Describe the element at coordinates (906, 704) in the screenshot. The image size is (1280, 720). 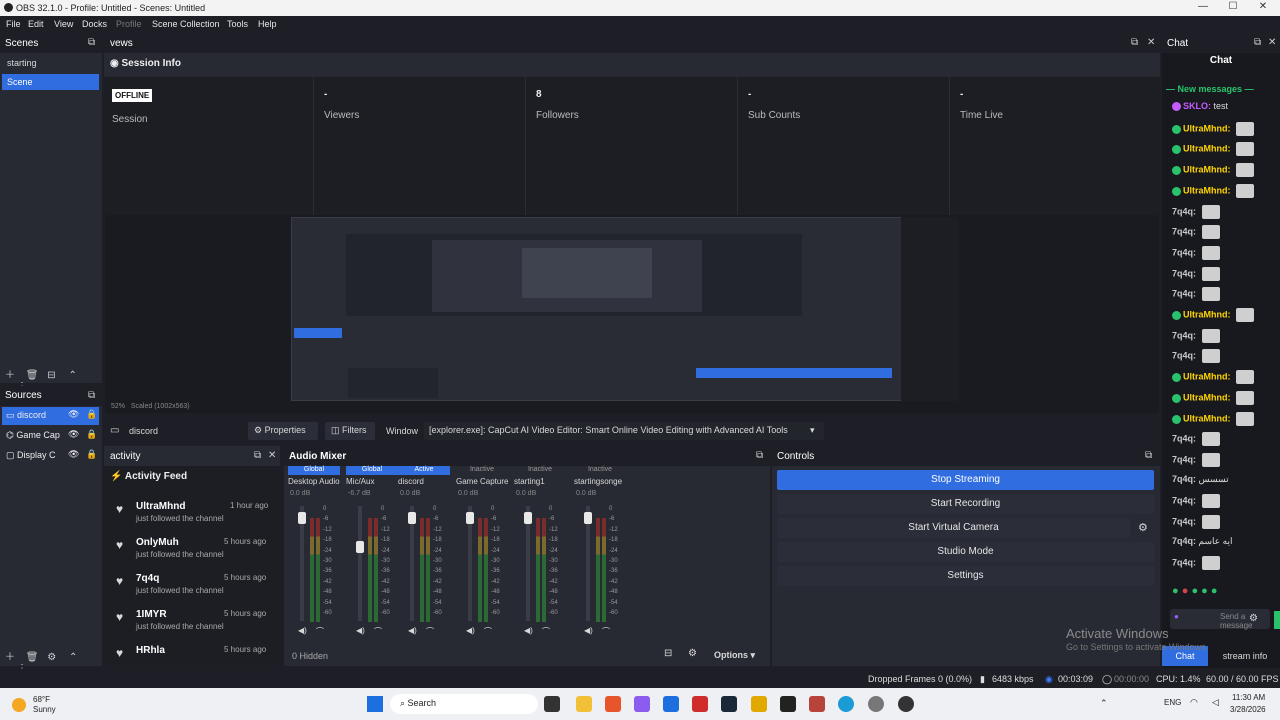
I see `obs-icon` at that location.